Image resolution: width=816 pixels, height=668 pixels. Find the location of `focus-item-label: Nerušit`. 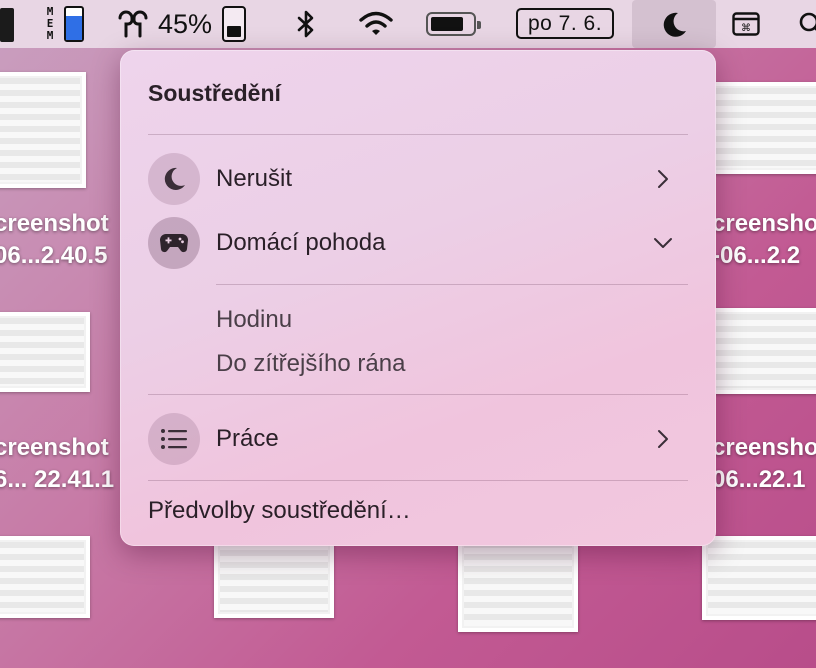

focus-item-label: Nerušit is located at coordinates (254, 178).